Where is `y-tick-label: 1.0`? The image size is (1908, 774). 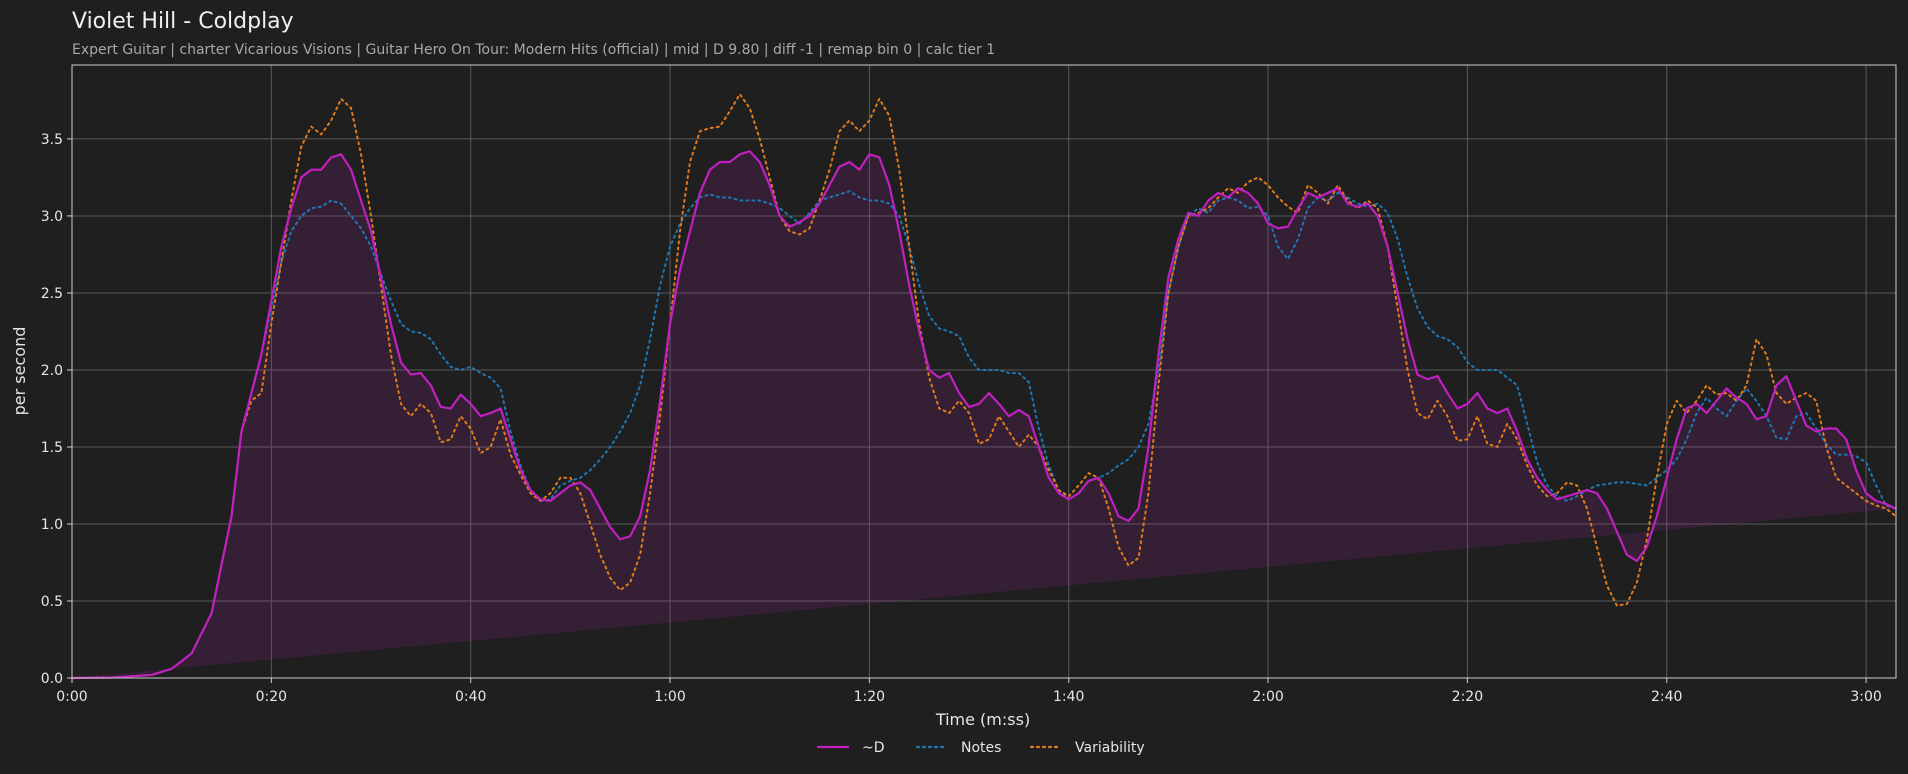
y-tick-label: 1.0 is located at coordinates (52, 525).